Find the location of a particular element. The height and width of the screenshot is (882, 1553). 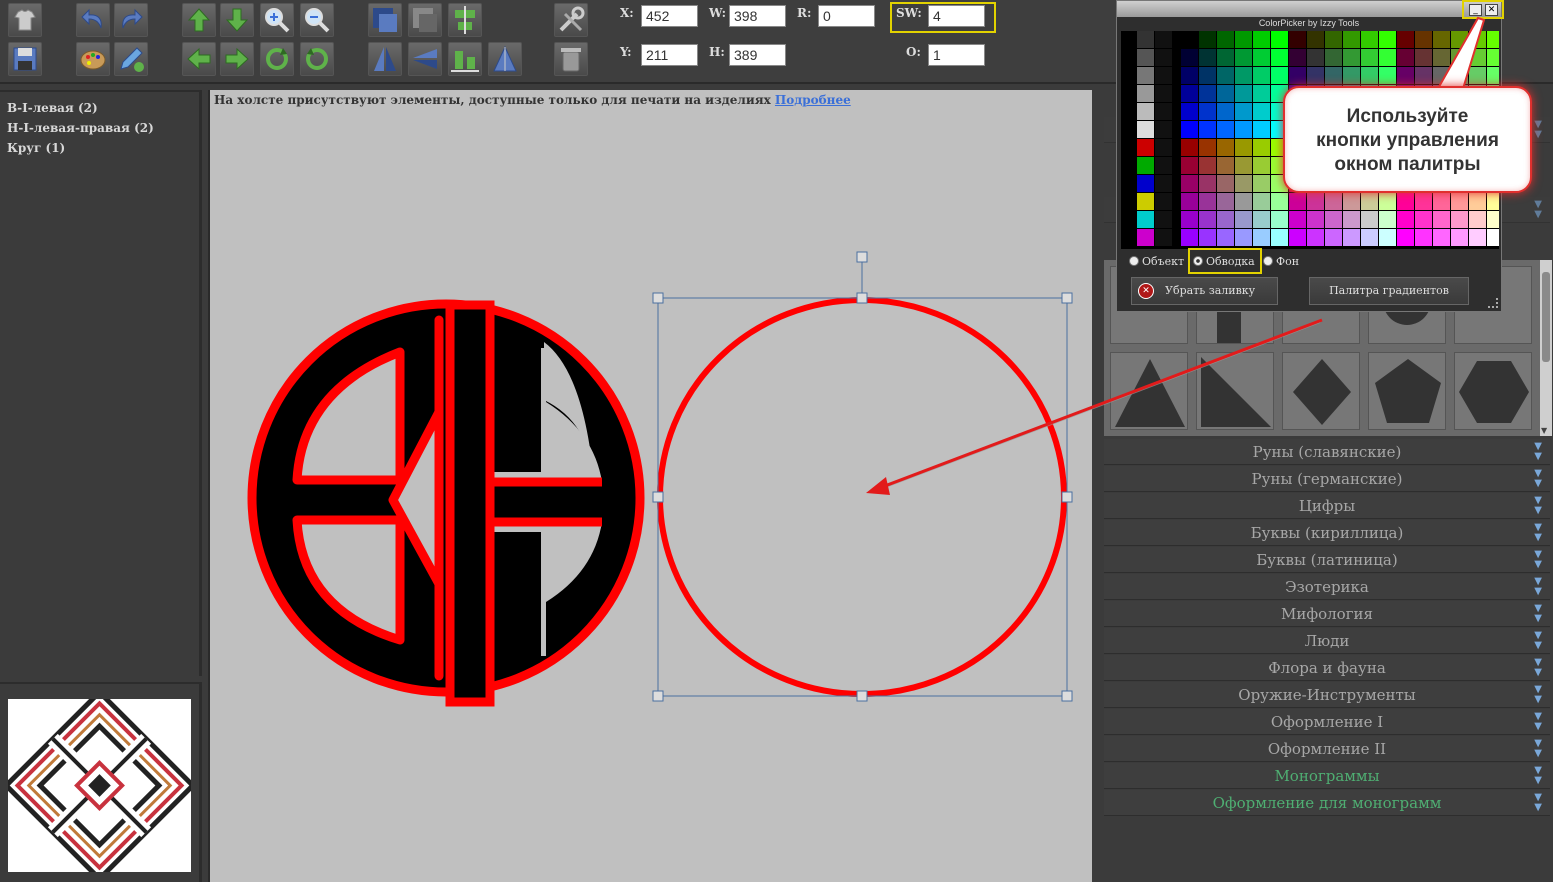

rotate-ccw-button is located at coordinates (317, 59).